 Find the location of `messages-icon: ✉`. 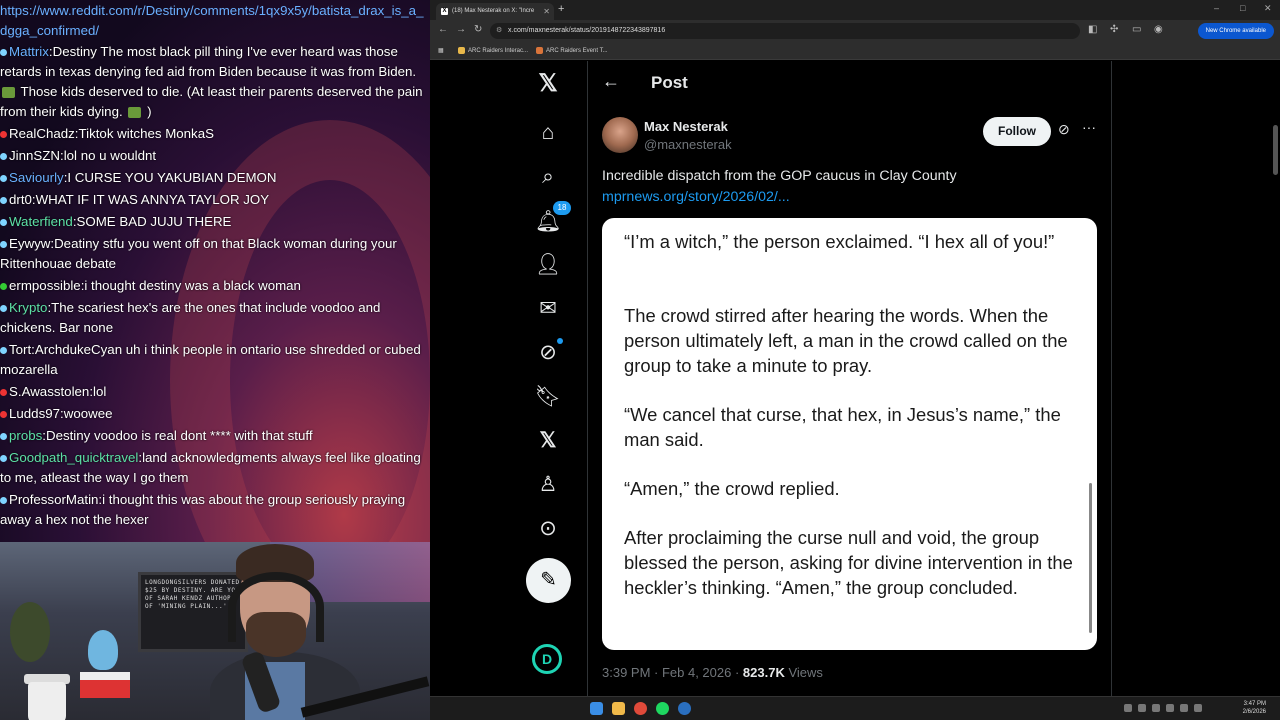

messages-icon: ✉ is located at coordinates (548, 309).